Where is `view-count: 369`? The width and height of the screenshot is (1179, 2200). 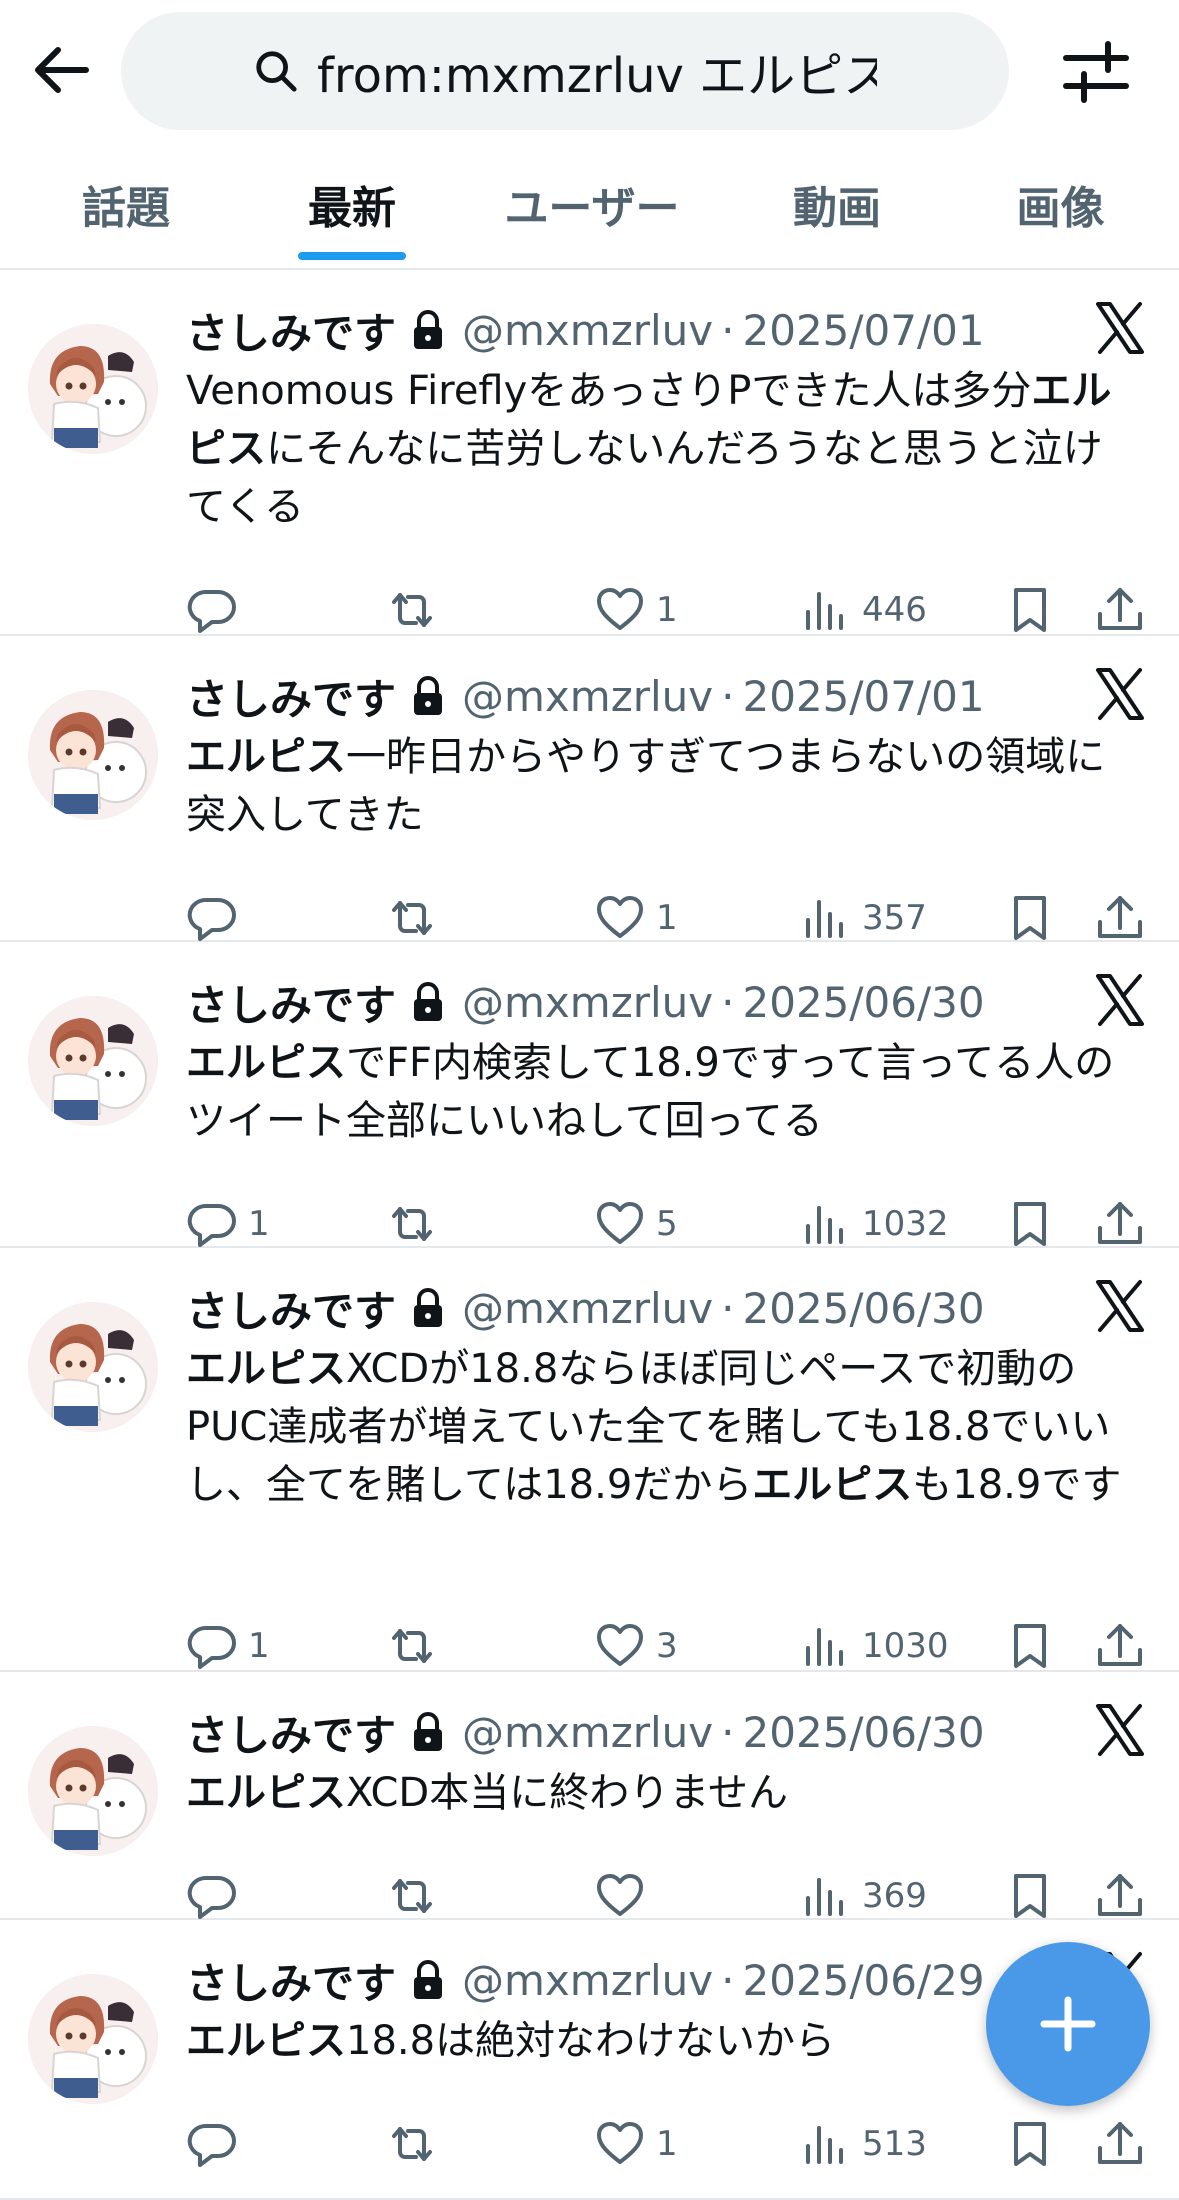
view-count: 369 is located at coordinates (894, 1896).